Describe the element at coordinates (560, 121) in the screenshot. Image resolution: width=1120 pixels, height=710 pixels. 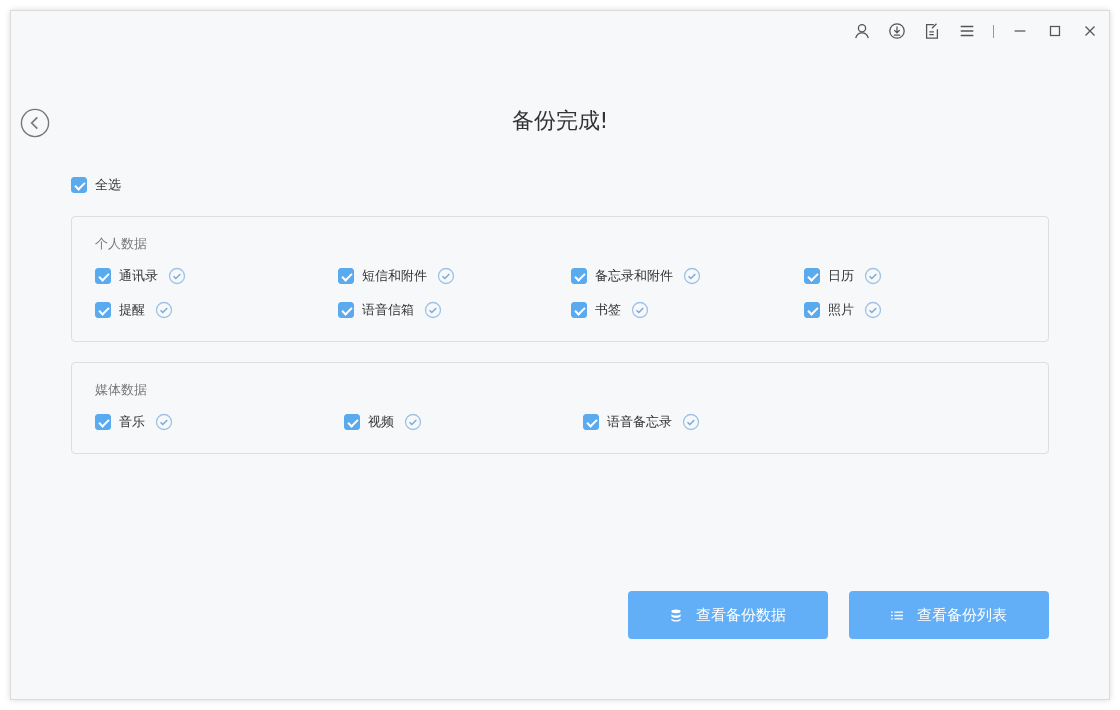
I see `page-title: 备份完成!` at that location.